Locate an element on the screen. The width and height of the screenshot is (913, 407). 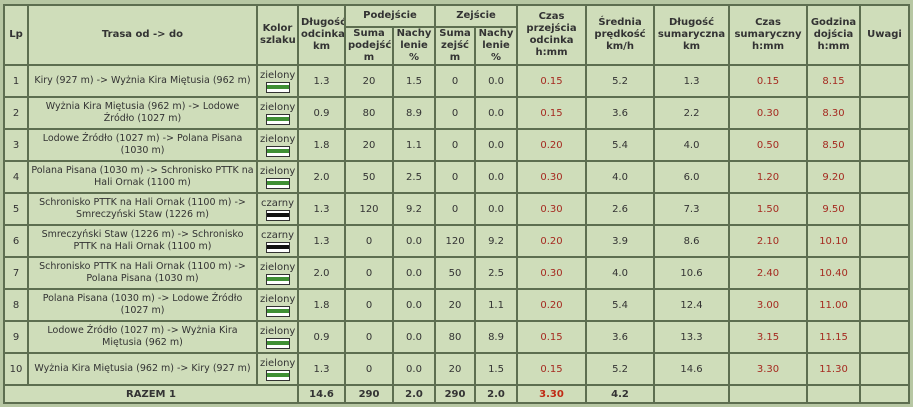
row-dlugosc-sumaryczna: 7.3 is located at coordinates (692, 209).